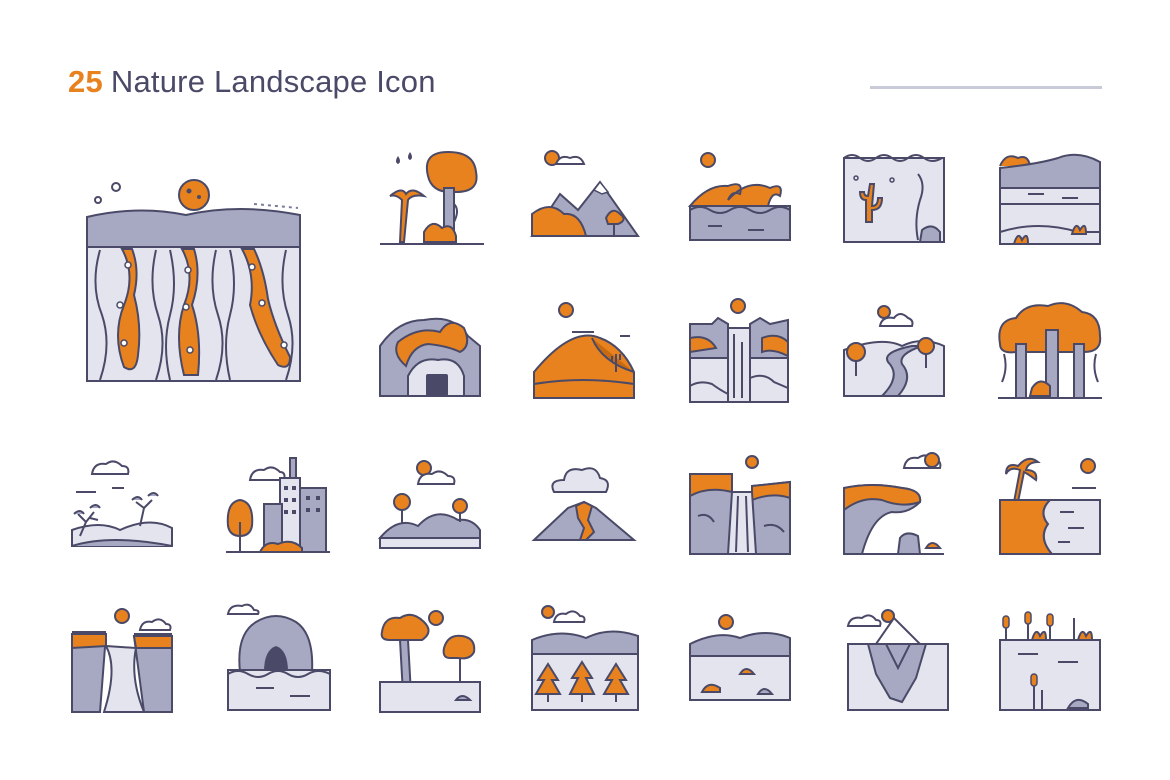 Image resolution: width=1170 pixels, height=780 pixels. What do you see at coordinates (1050, 350) in the screenshot?
I see `rainforest-icon` at bounding box center [1050, 350].